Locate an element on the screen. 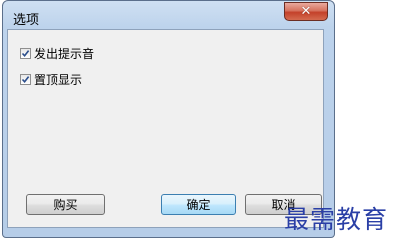  option-always-on-top: 置顶显示 is located at coordinates (51, 79).